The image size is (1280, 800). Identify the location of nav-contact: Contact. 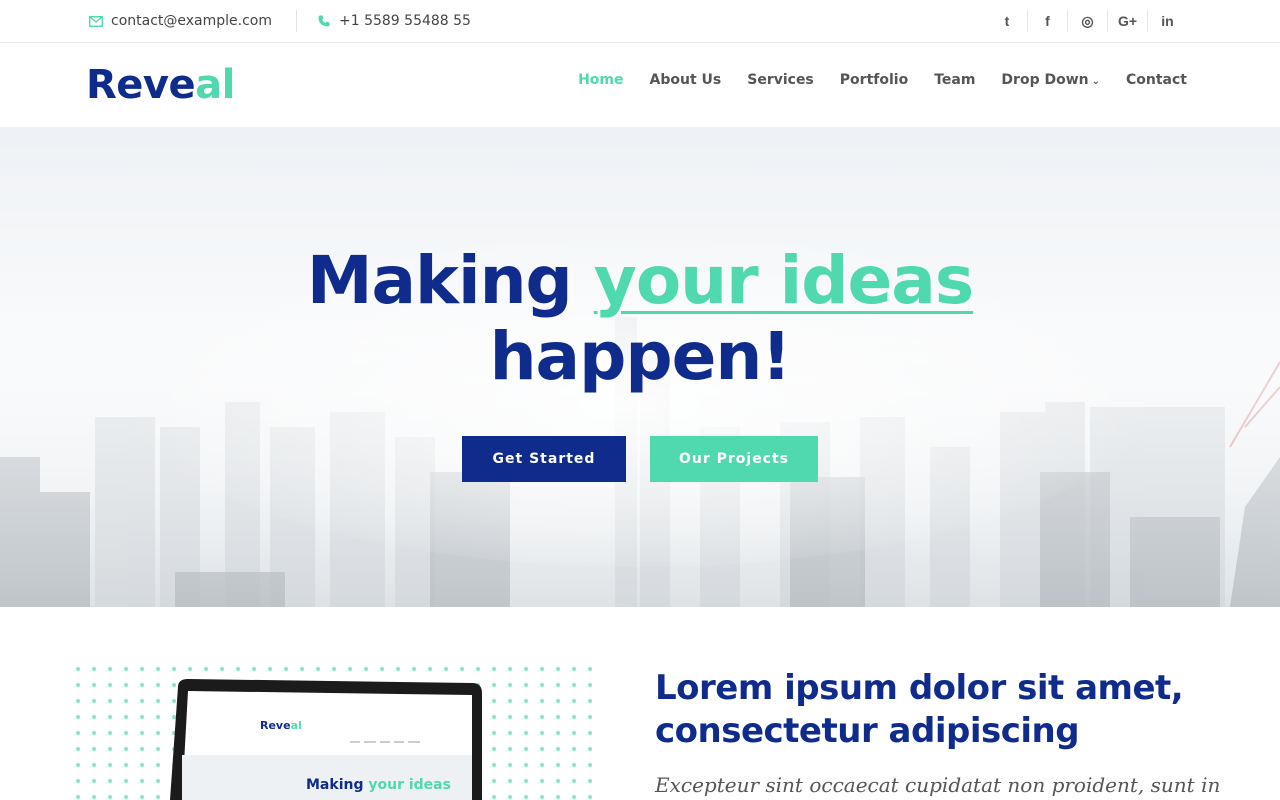
(1156, 80).